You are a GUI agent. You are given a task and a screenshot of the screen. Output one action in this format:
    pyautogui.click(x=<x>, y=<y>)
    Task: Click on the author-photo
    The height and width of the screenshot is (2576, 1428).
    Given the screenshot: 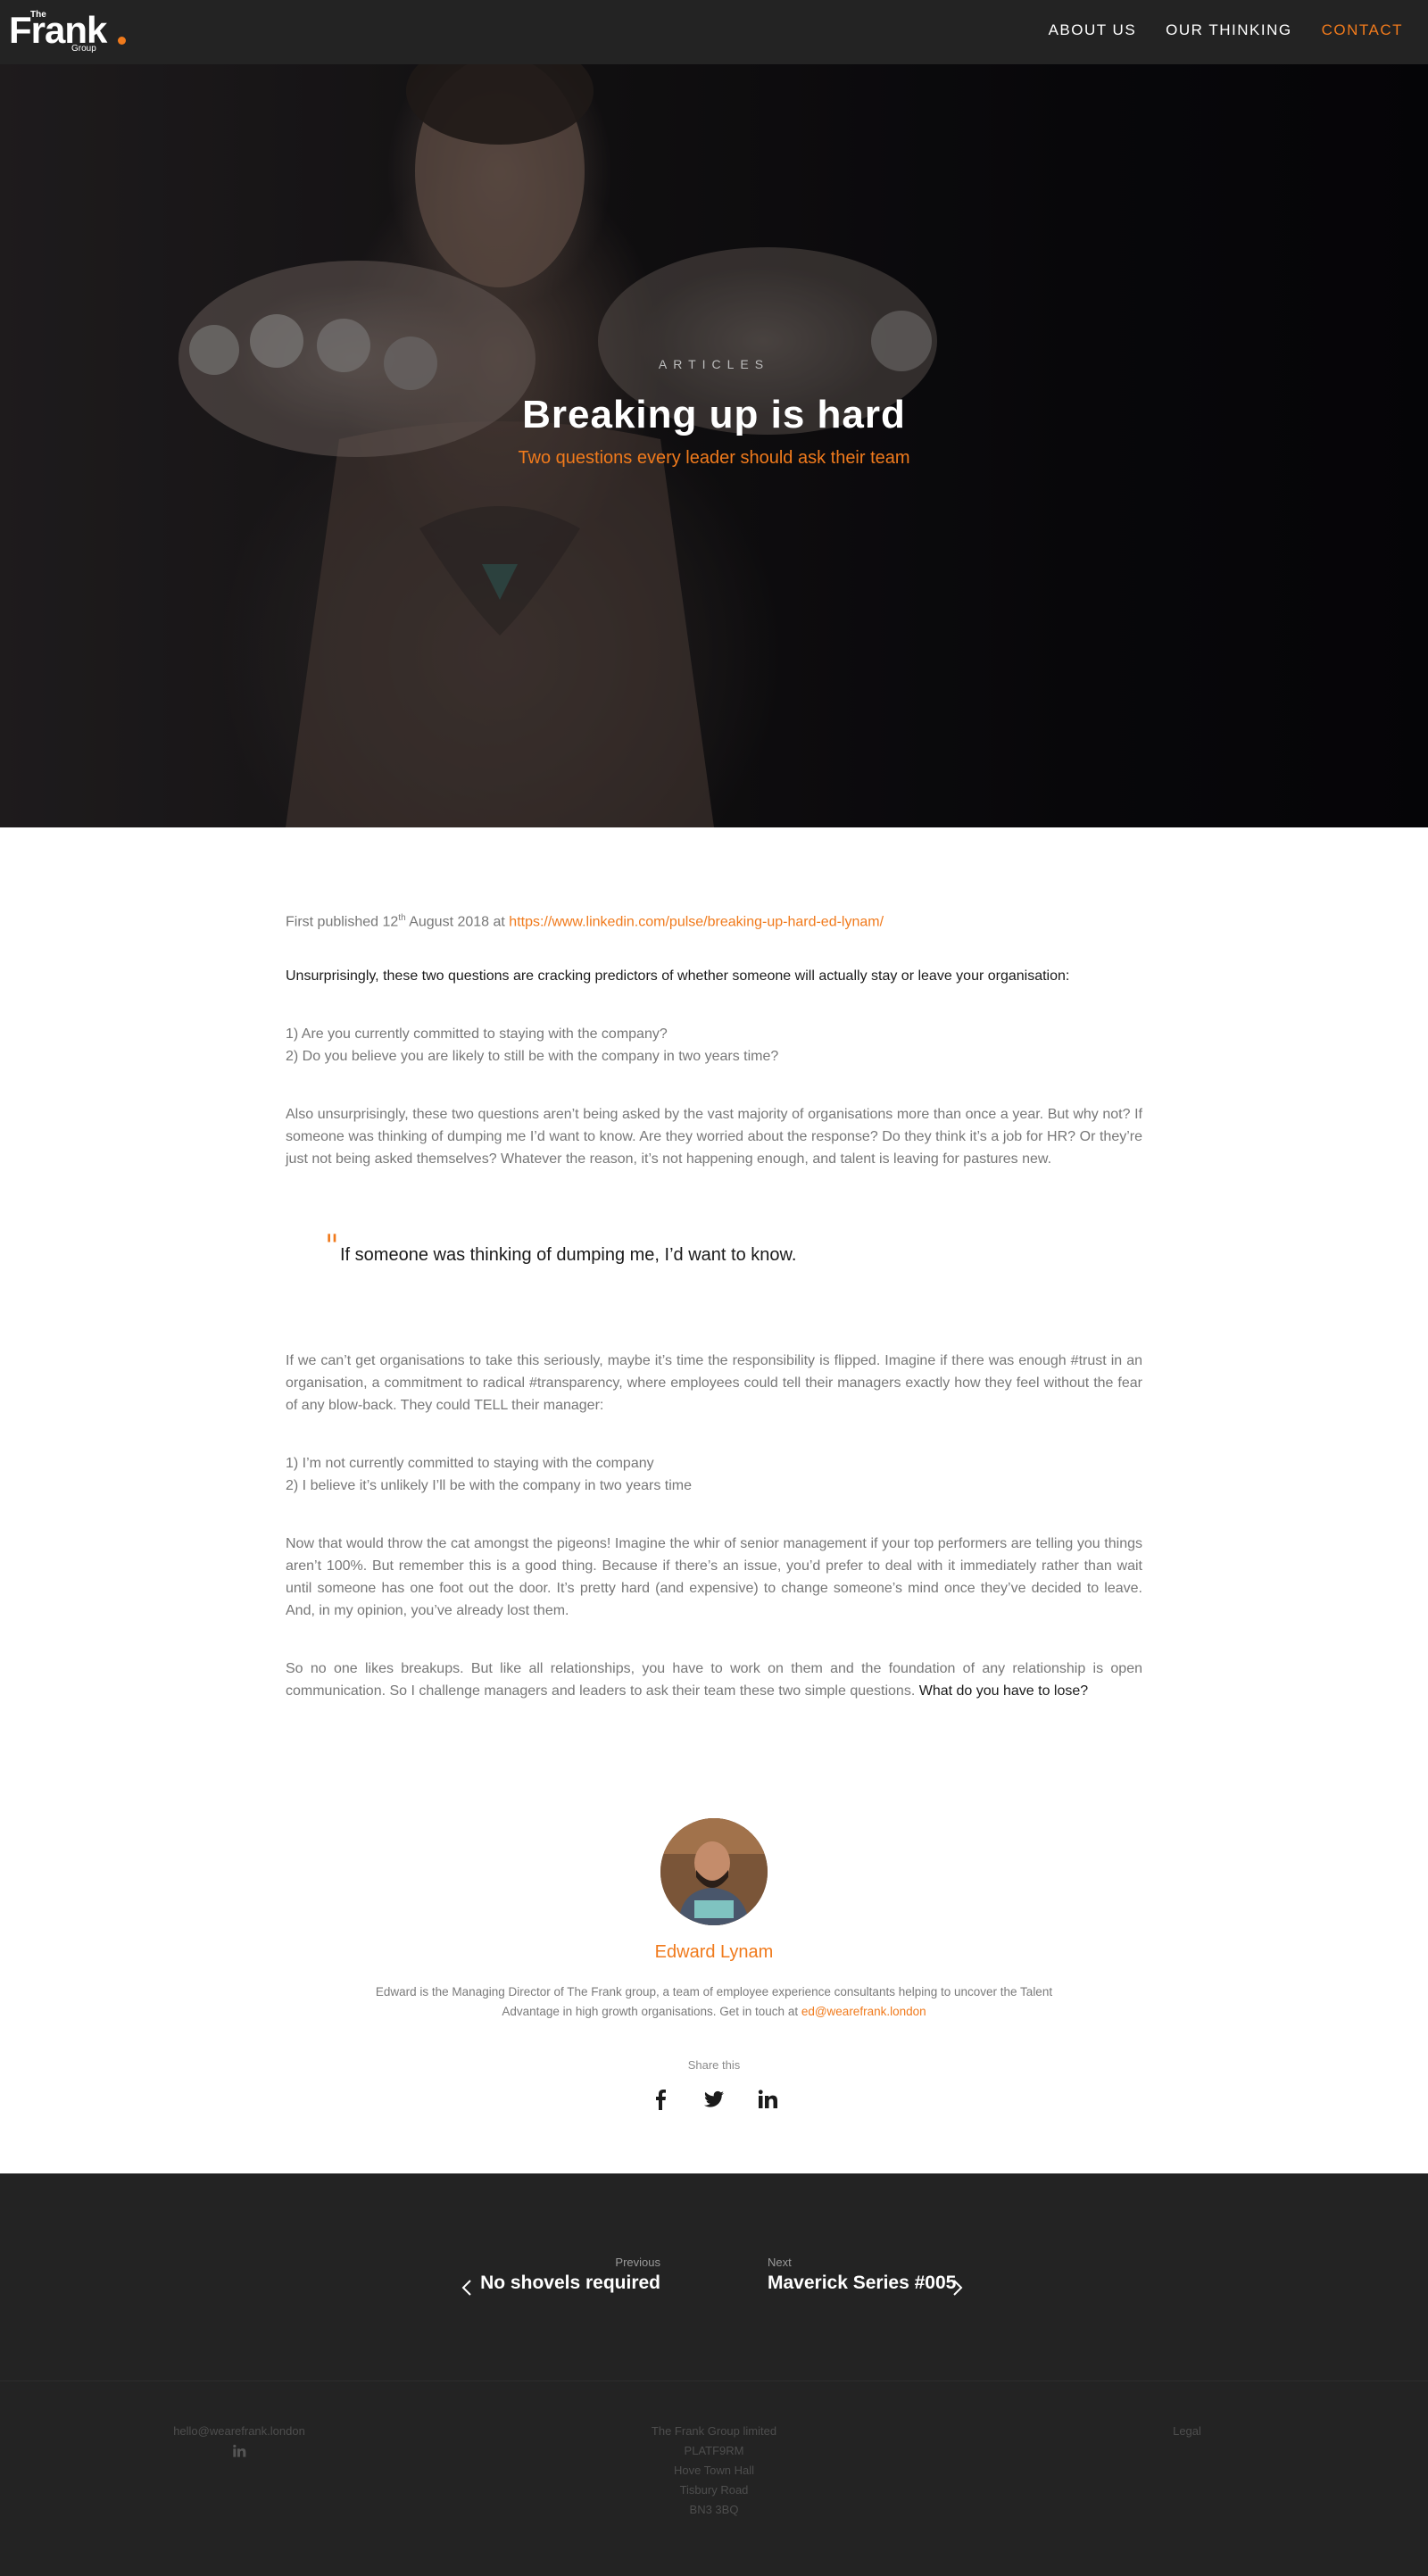 What is the action you would take?
    pyautogui.click(x=714, y=1871)
    